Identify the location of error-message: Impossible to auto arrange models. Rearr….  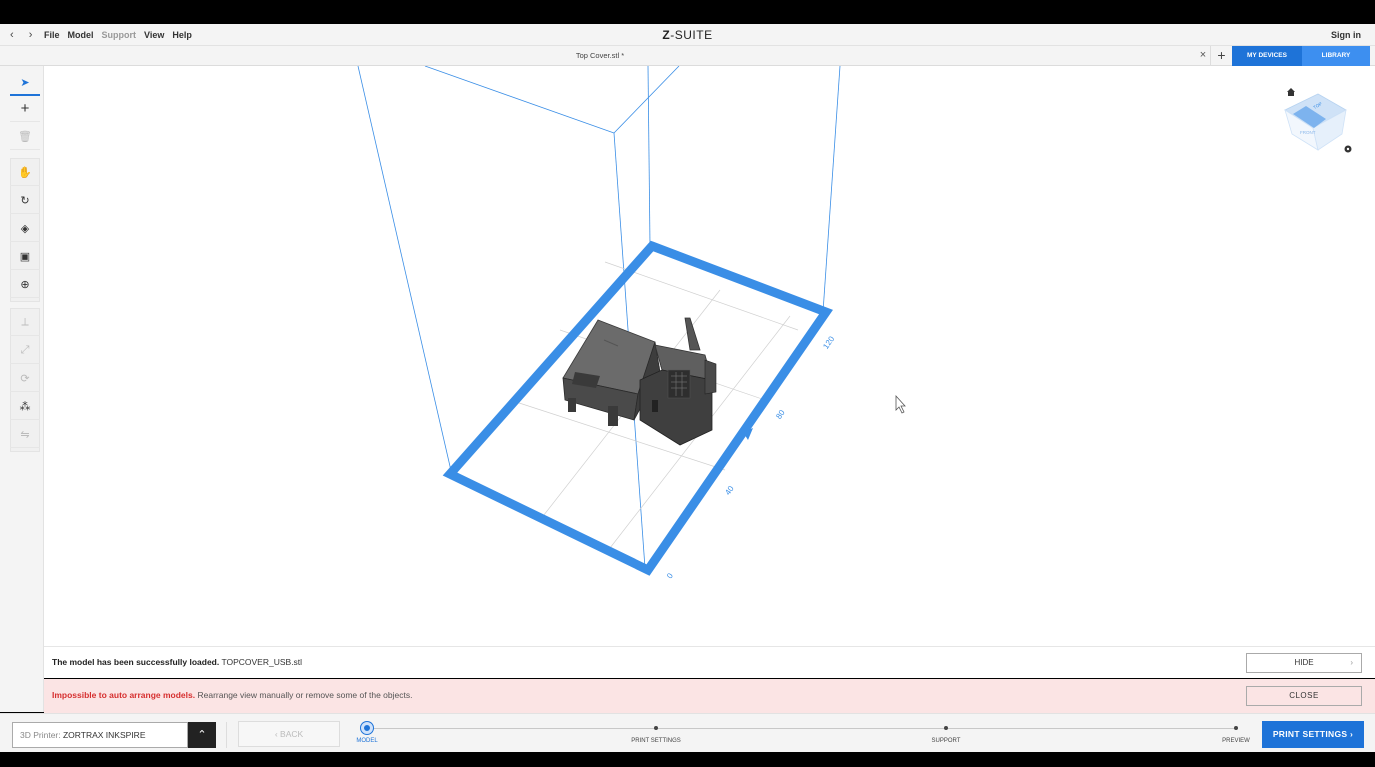
(232, 695).